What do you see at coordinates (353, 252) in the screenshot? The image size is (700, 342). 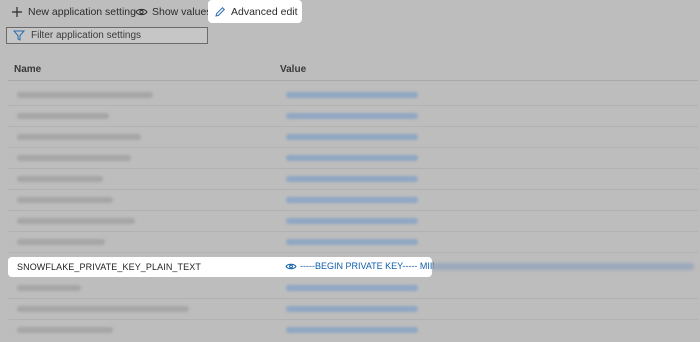 I see `row-divider` at bounding box center [353, 252].